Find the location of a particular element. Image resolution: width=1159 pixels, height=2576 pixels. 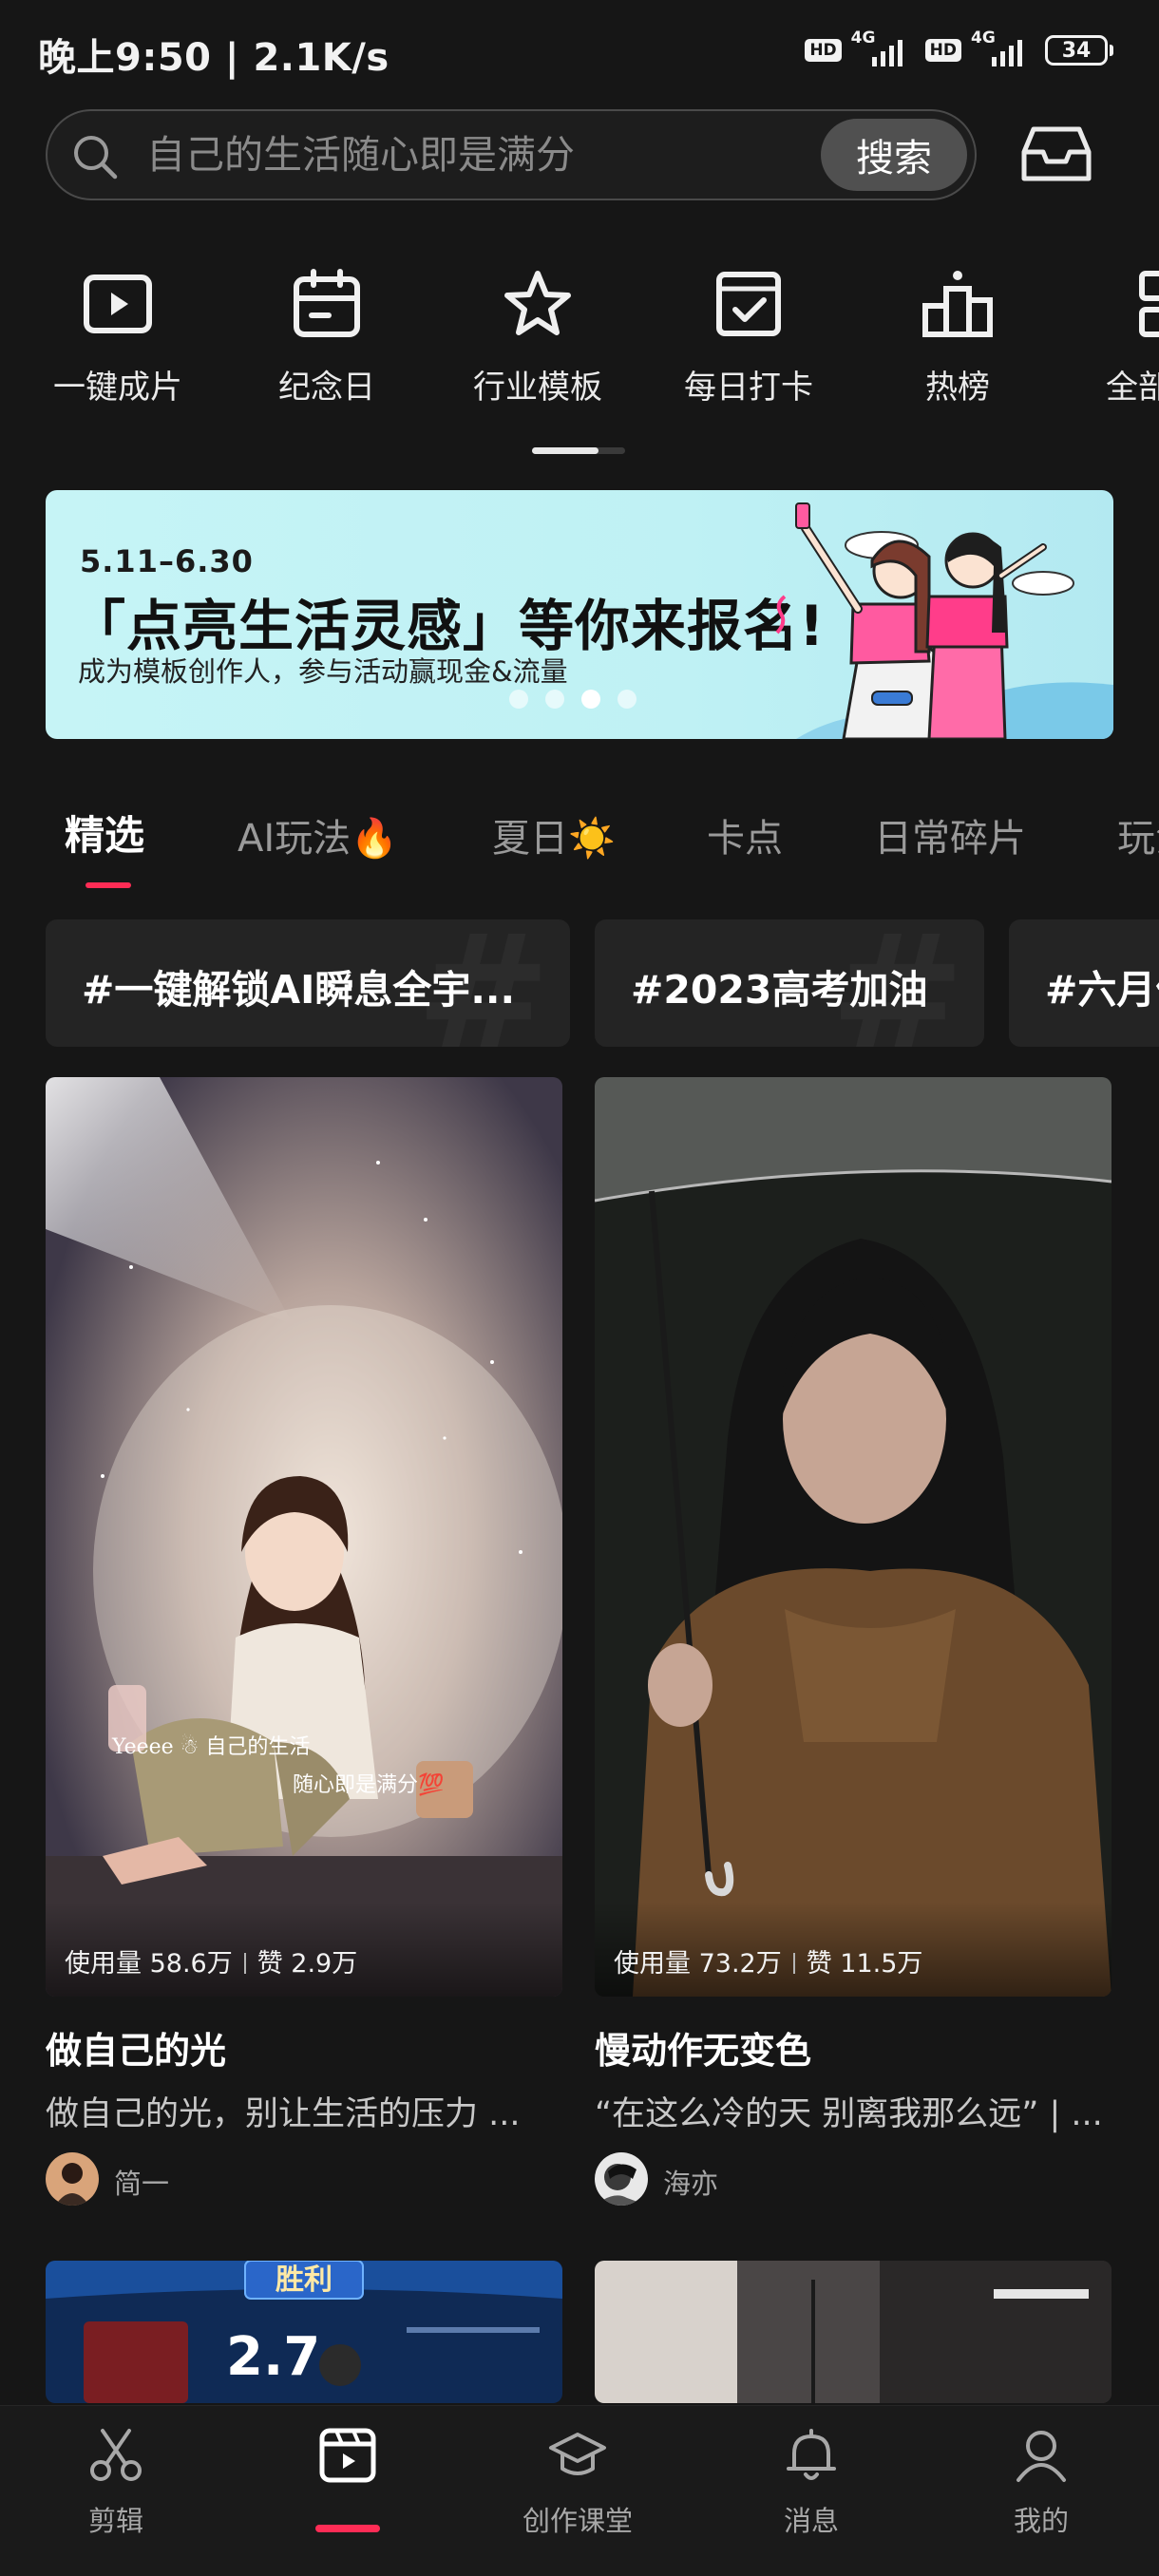

search-icon is located at coordinates (96, 158).